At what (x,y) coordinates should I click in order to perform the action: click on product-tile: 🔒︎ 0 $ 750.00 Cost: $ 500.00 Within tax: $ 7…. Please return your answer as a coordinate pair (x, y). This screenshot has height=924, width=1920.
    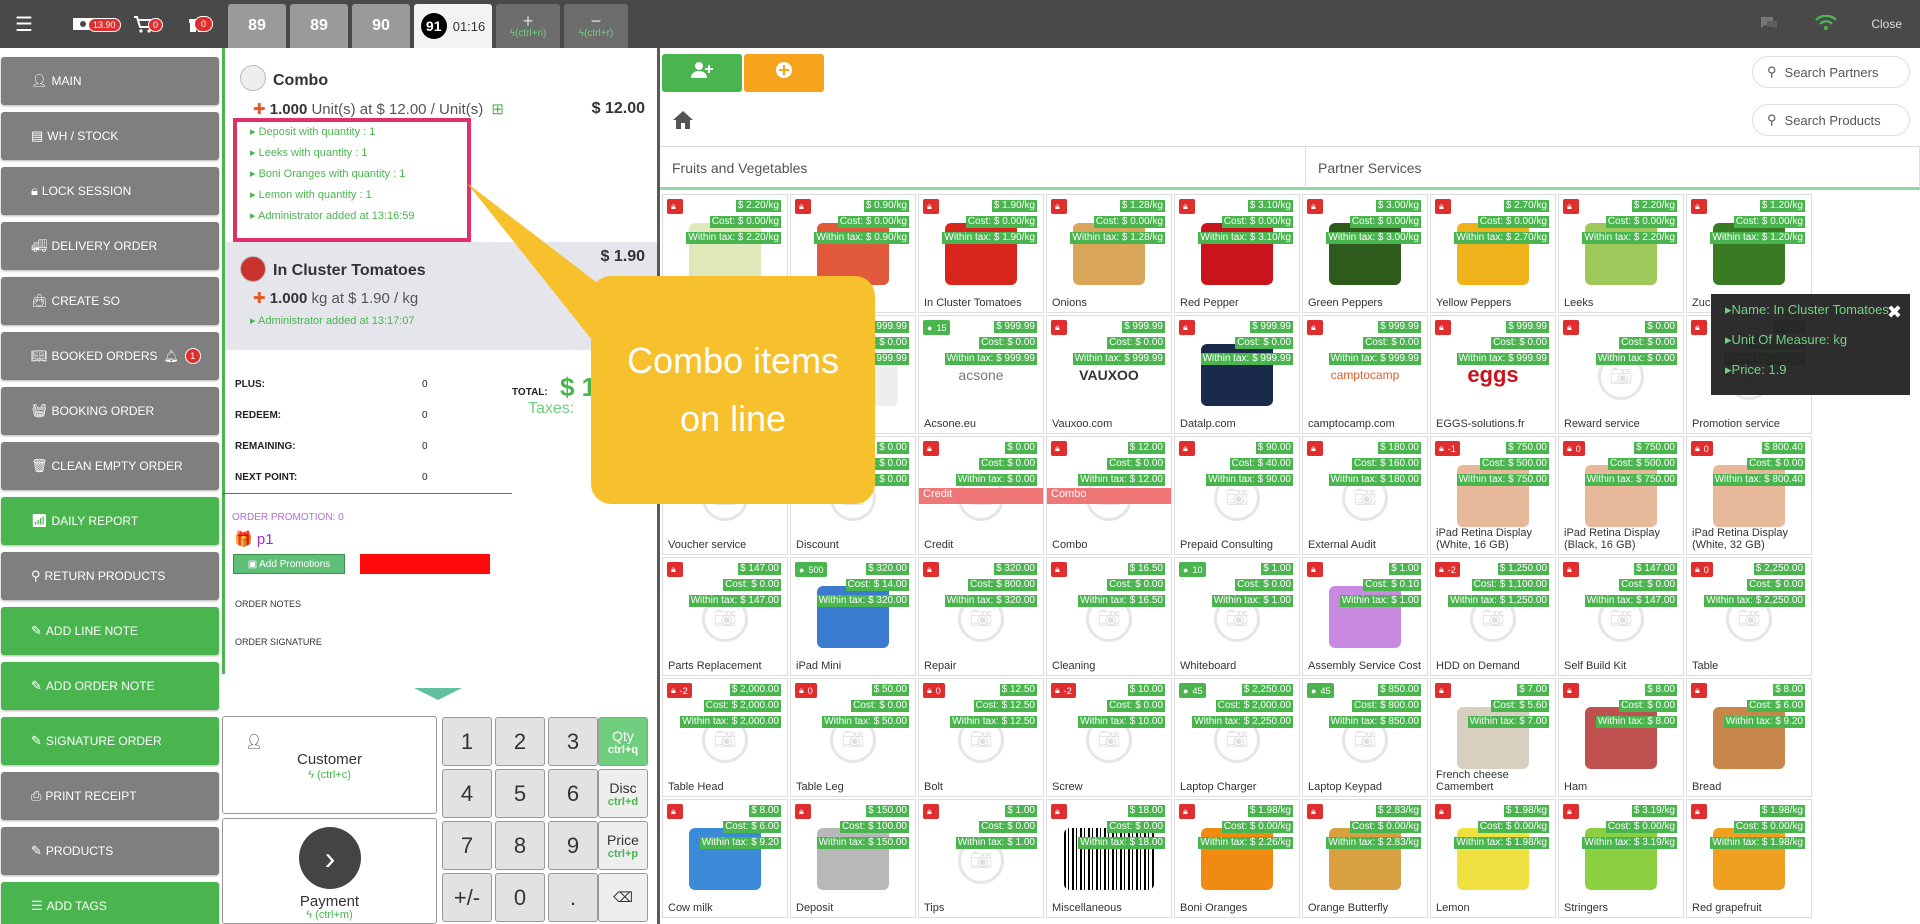
    Looking at the image, I should click on (1621, 495).